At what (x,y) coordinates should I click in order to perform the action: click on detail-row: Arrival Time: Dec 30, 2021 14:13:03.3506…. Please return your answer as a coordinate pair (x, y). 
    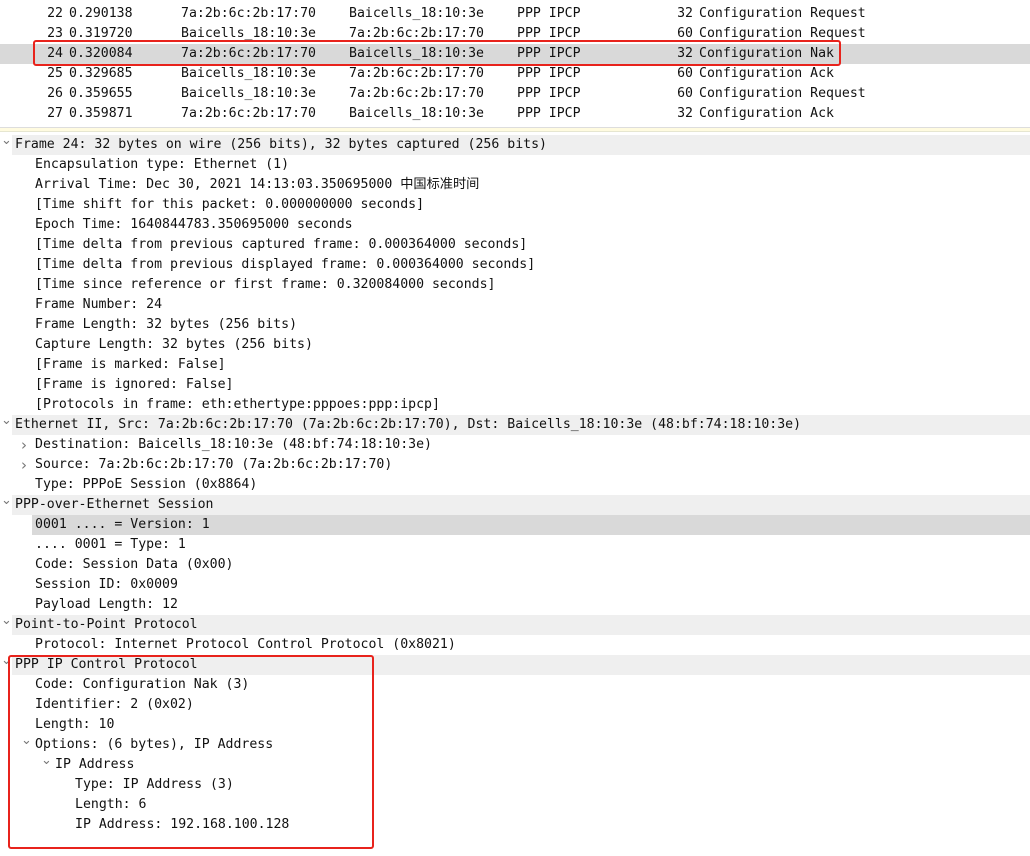
    Looking at the image, I should click on (515, 185).